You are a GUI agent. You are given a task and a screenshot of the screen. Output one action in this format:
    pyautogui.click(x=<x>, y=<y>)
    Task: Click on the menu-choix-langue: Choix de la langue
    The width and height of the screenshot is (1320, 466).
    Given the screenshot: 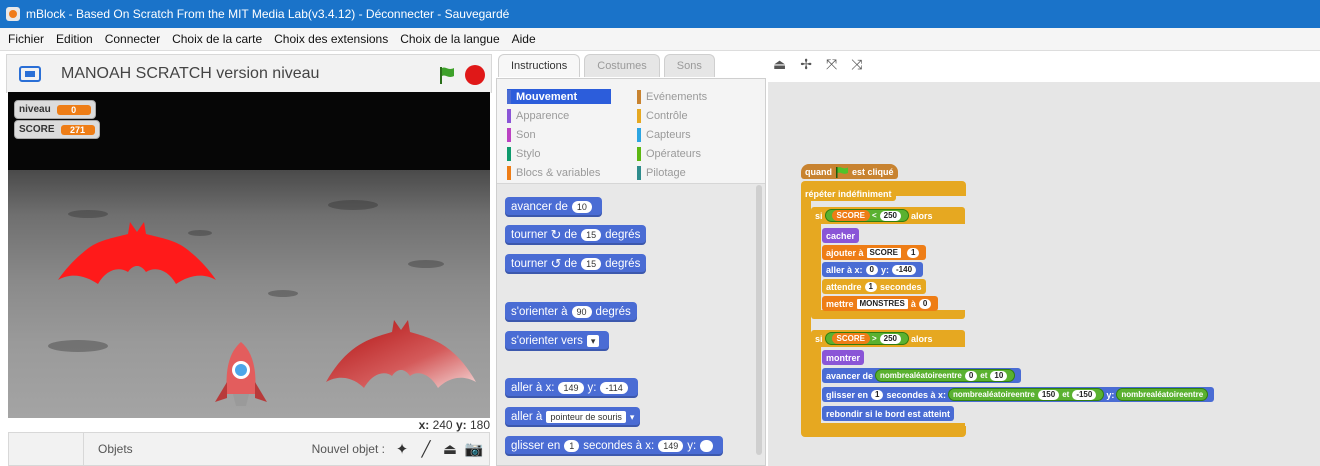 What is the action you would take?
    pyautogui.click(x=449, y=39)
    